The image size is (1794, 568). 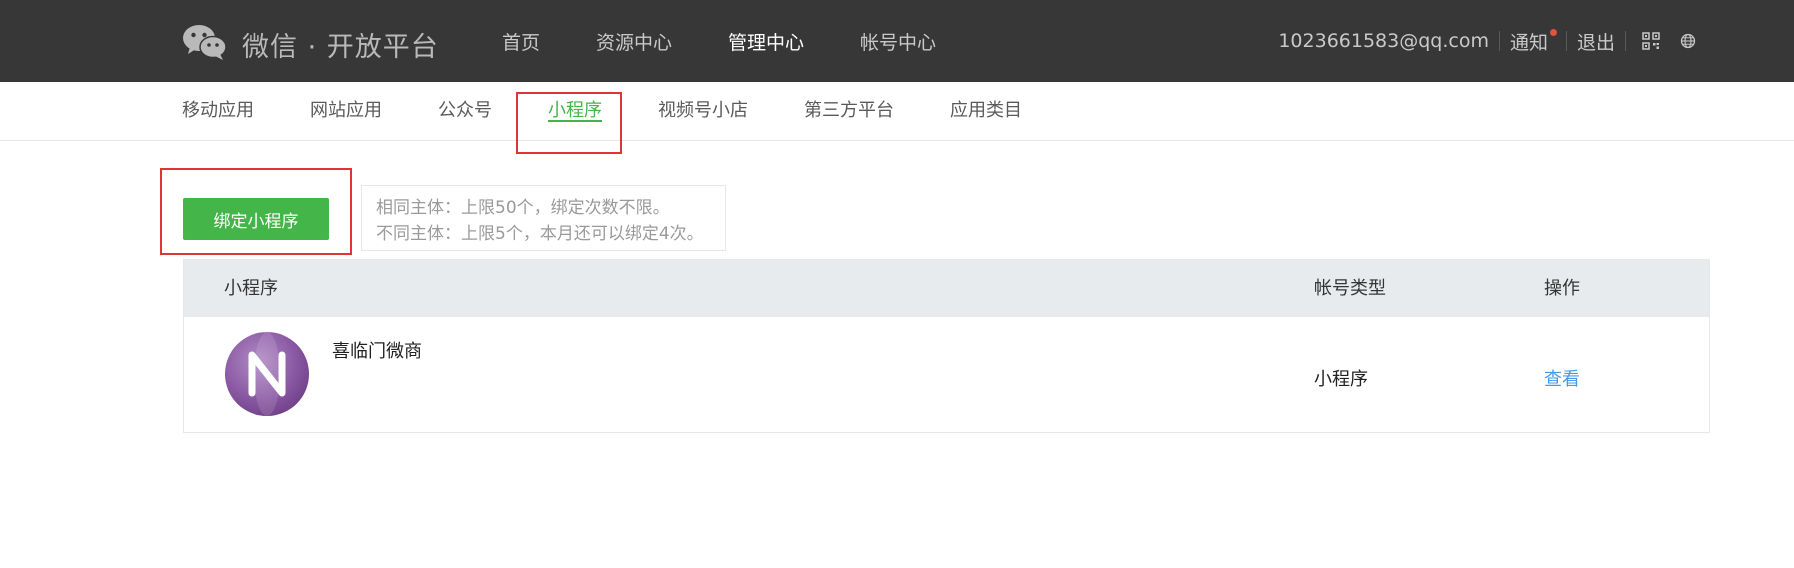 I want to click on tab-website-apps: 网站应用, so click(x=346, y=111).